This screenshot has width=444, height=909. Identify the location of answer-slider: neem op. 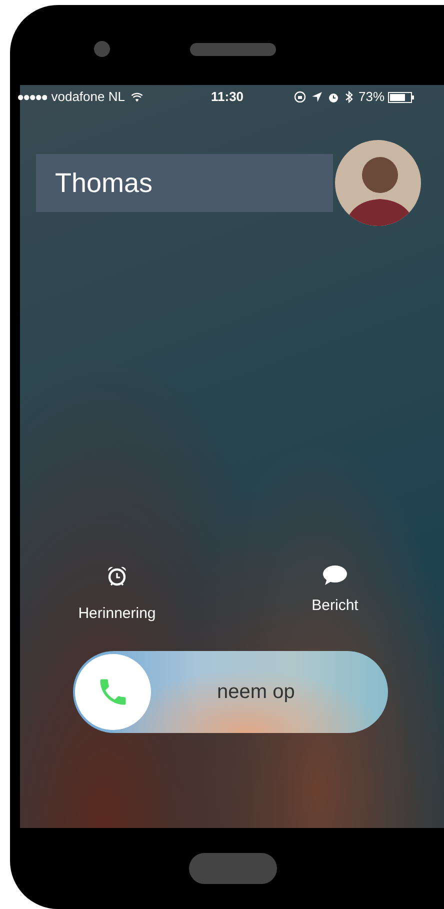
(230, 692).